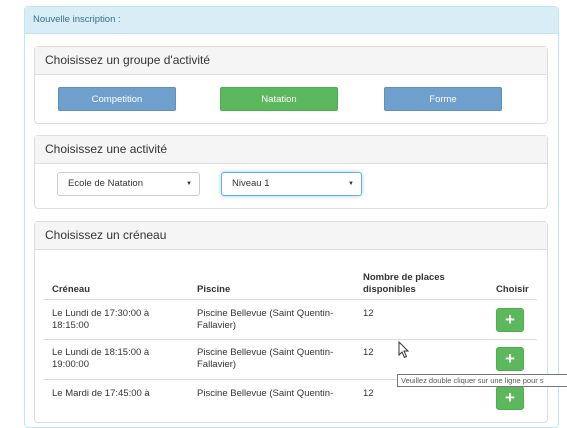 This screenshot has height=428, width=567. What do you see at coordinates (251, 183) in the screenshot?
I see `level-select-value: Niveau 1` at bounding box center [251, 183].